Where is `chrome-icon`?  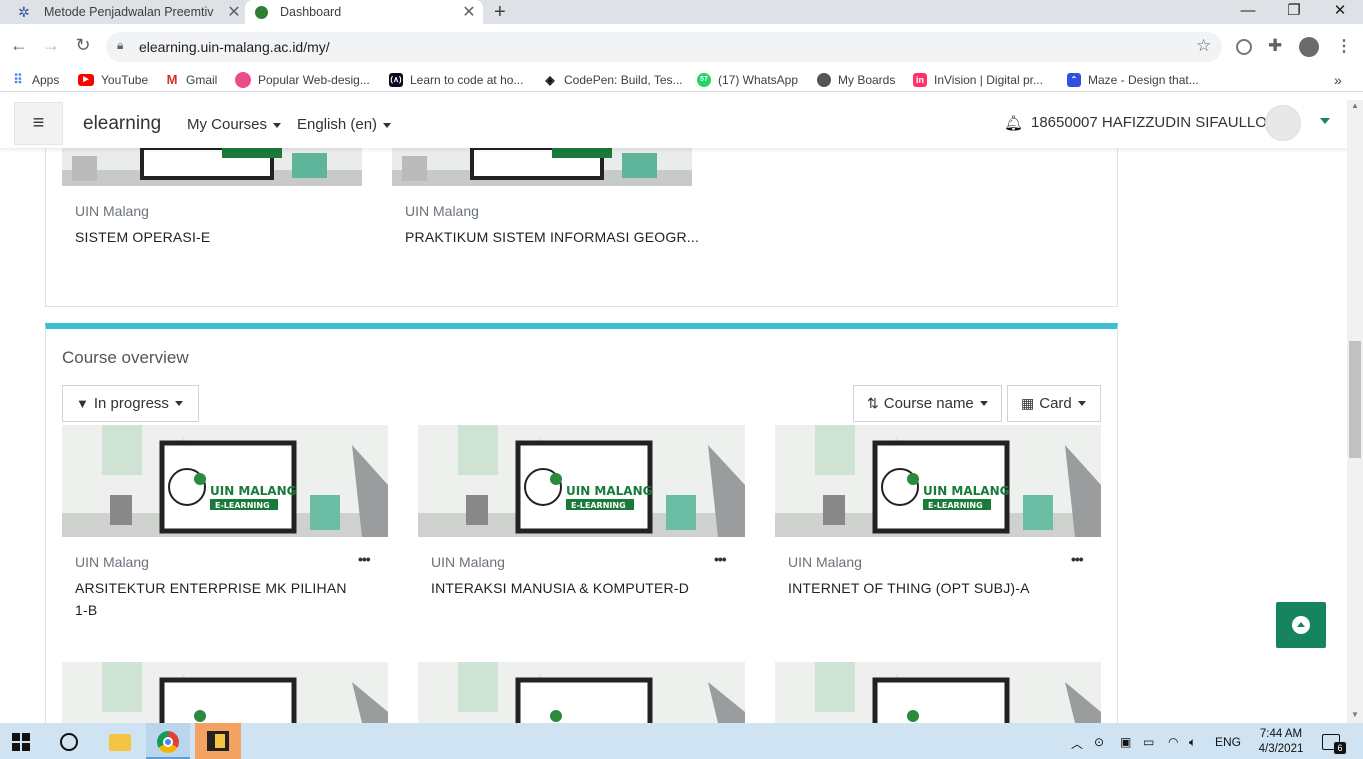 chrome-icon is located at coordinates (168, 742).